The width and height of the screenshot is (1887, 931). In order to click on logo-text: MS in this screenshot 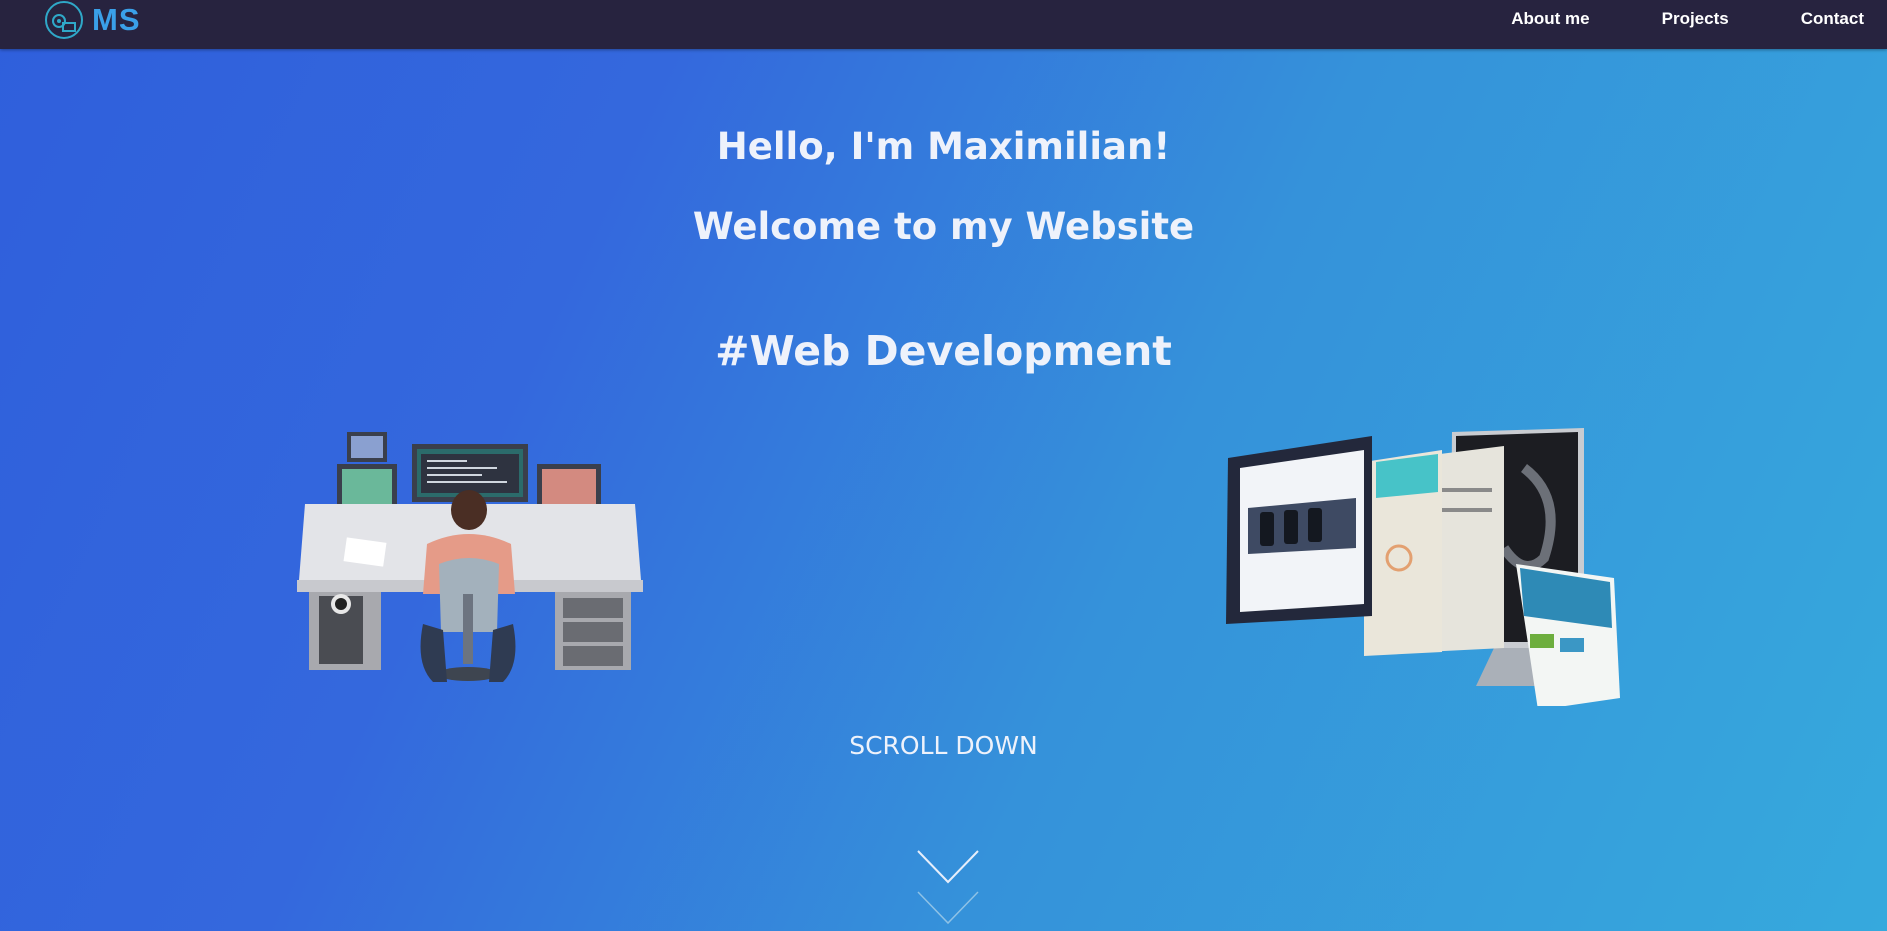, I will do `click(116, 19)`.